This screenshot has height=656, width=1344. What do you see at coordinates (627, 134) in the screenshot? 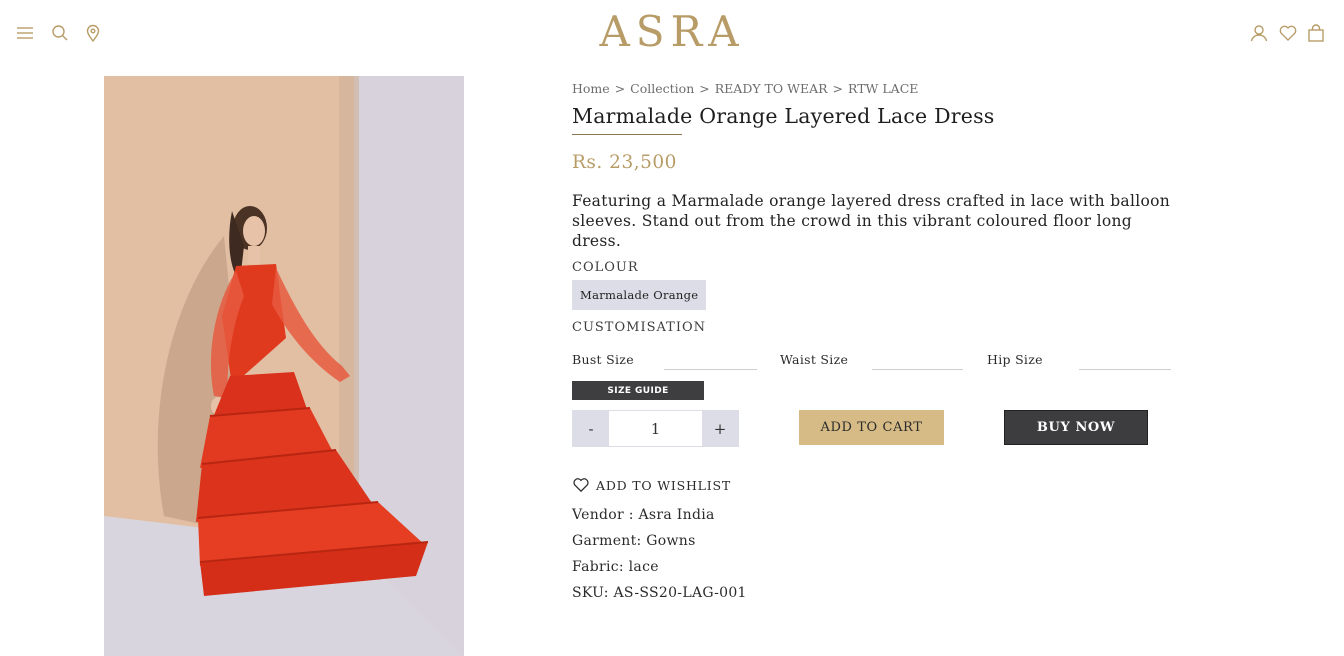
I see `title-underline` at bounding box center [627, 134].